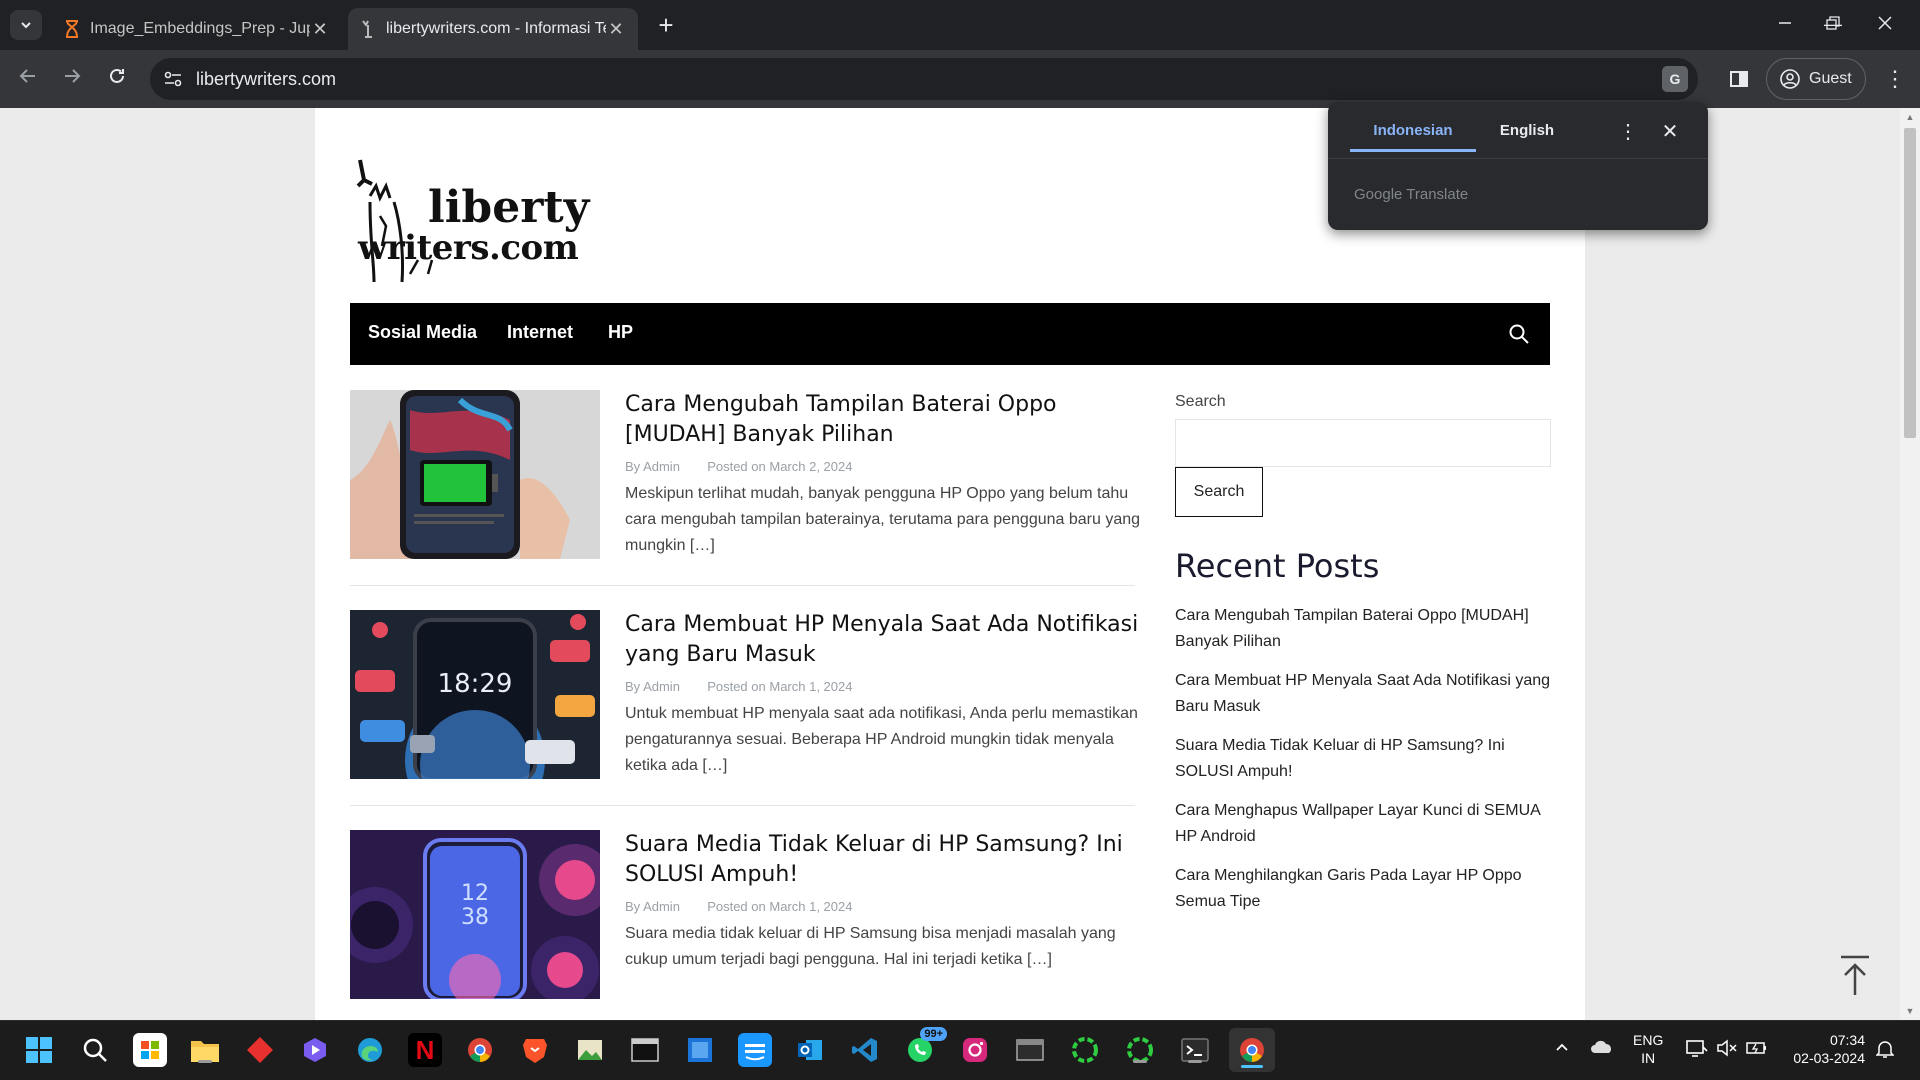  Describe the element at coordinates (1670, 132) in the screenshot. I see `translate-close-icon: ✕` at that location.